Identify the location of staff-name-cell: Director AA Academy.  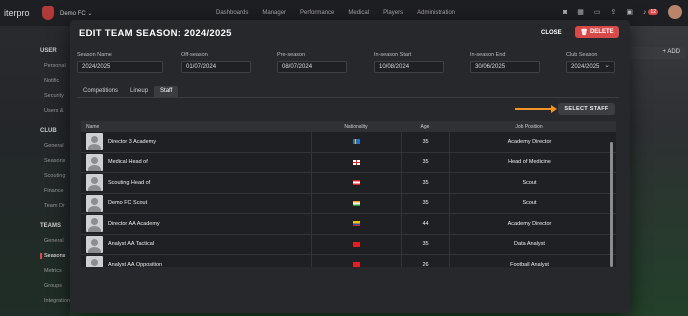
(196, 224).